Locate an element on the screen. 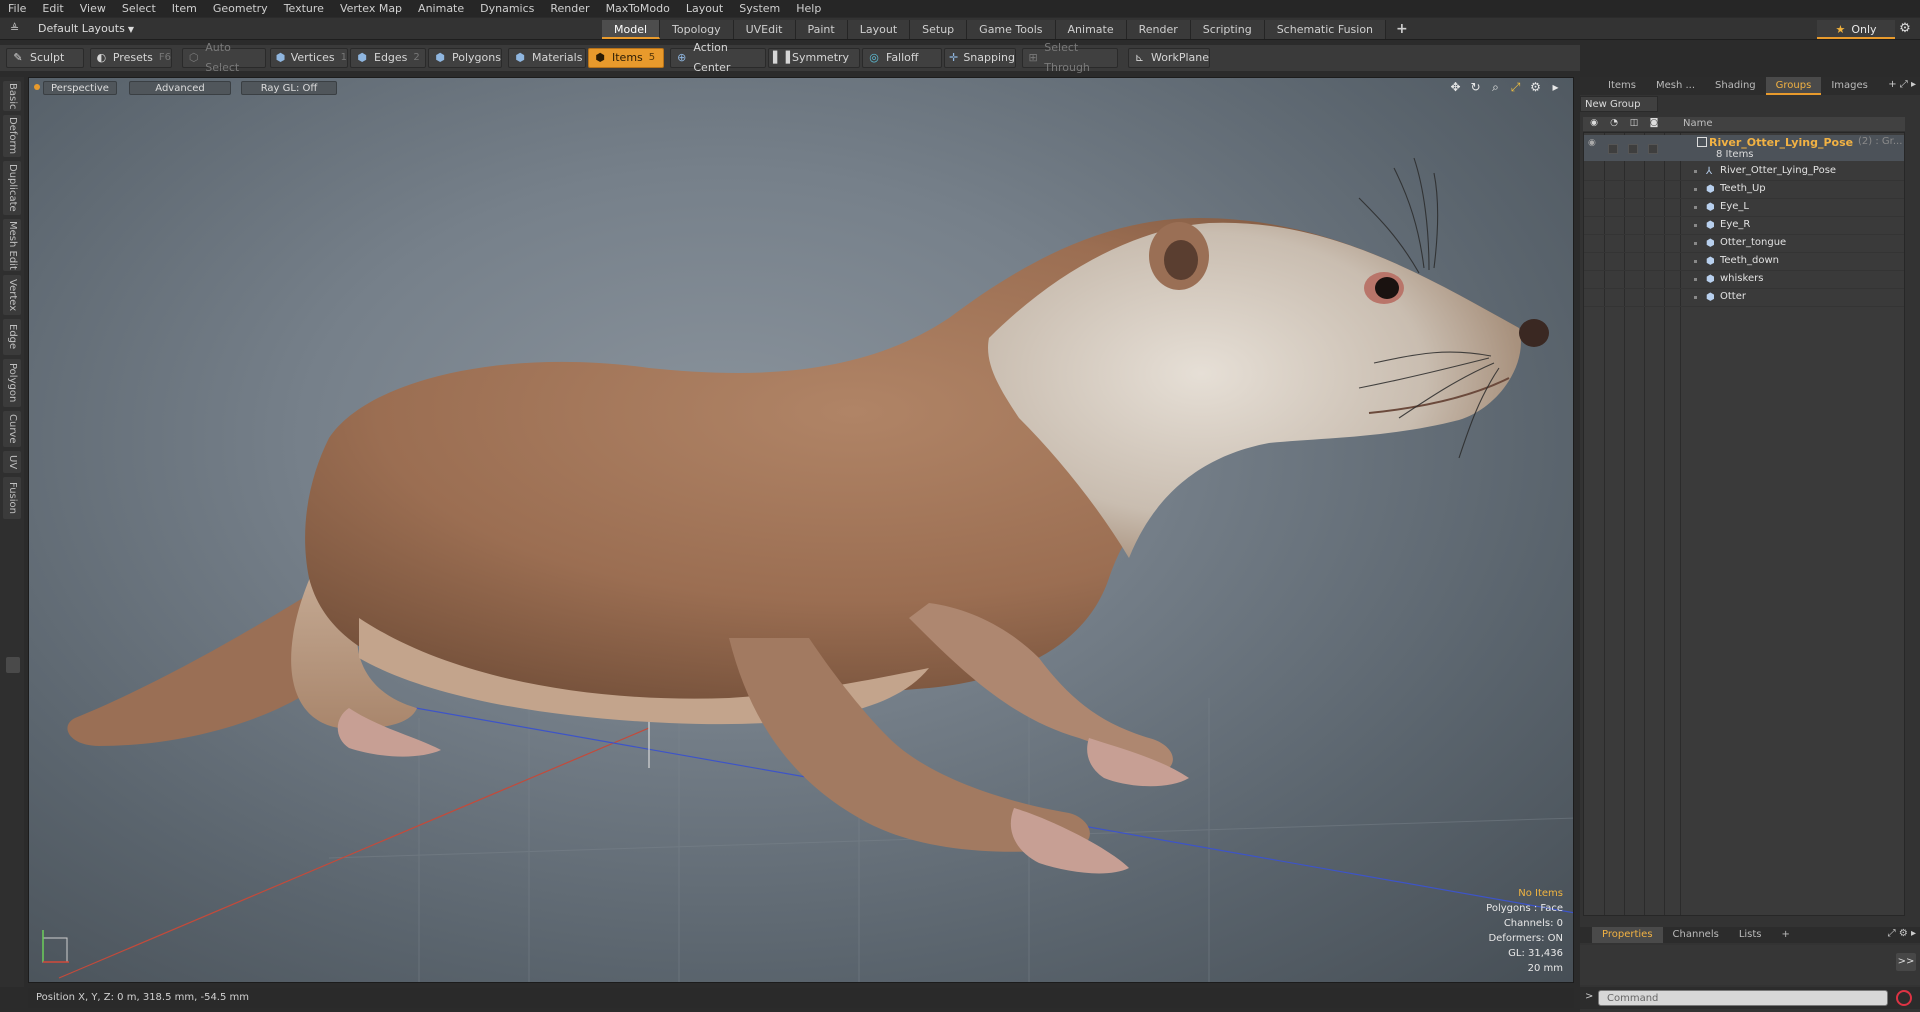 The image size is (1920, 1012). tab-shading: Shading is located at coordinates (1735, 86).